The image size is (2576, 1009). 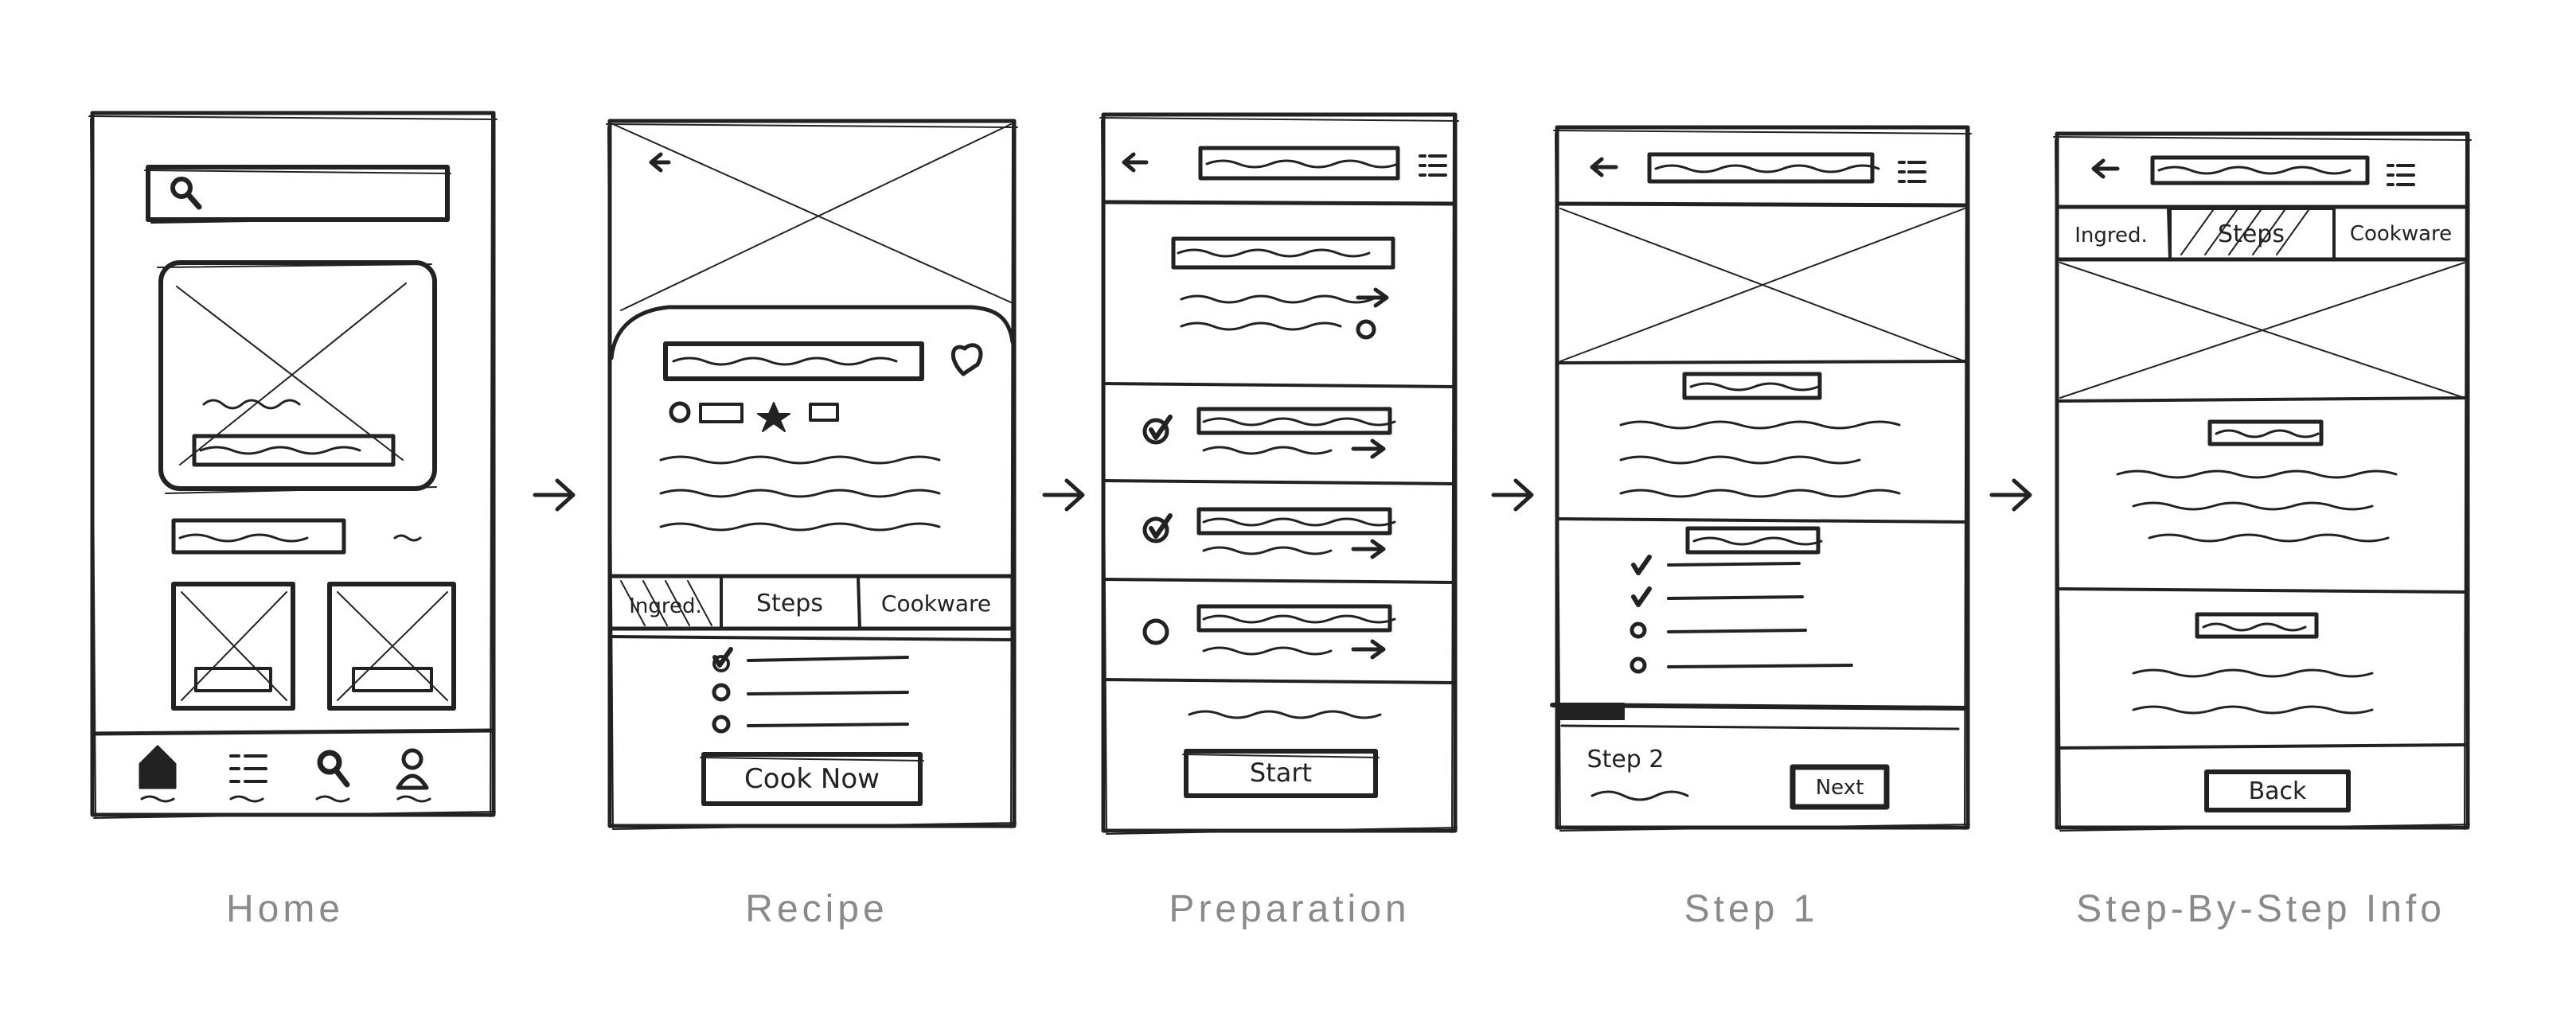 What do you see at coordinates (816, 909) in the screenshot?
I see `caption-recipe: Recipe` at bounding box center [816, 909].